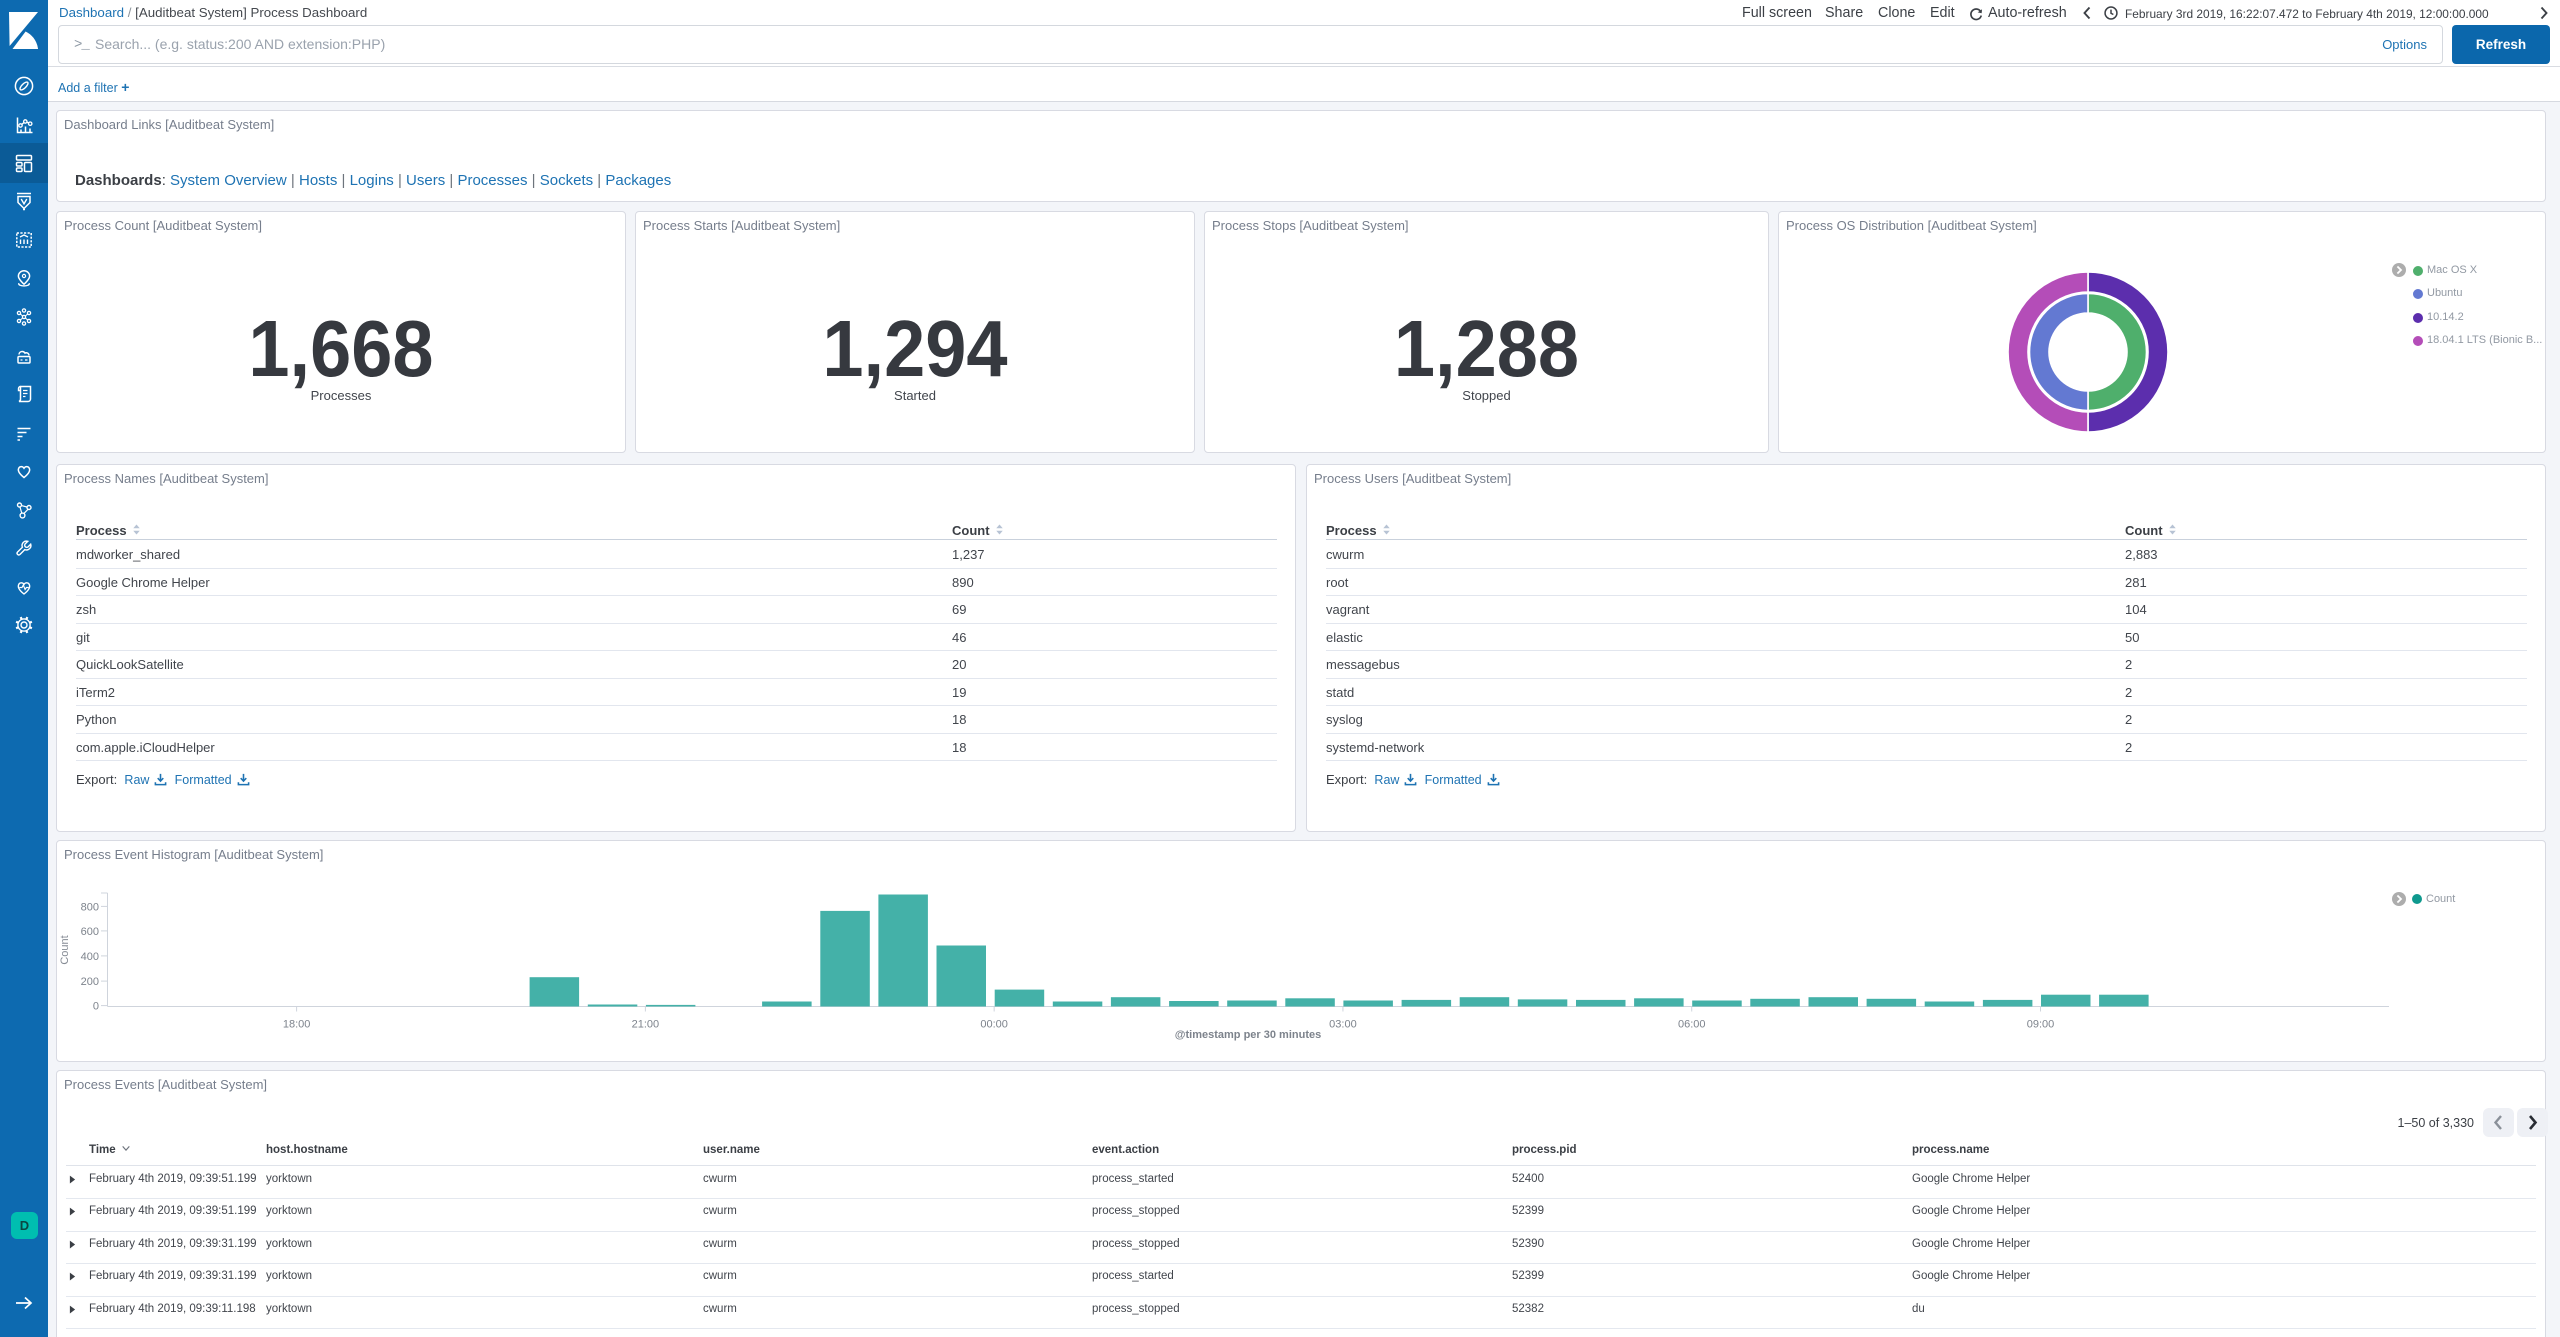 The image size is (2560, 1337). Describe the element at coordinates (90, 982) in the screenshot. I see `svg-text: 200` at that location.